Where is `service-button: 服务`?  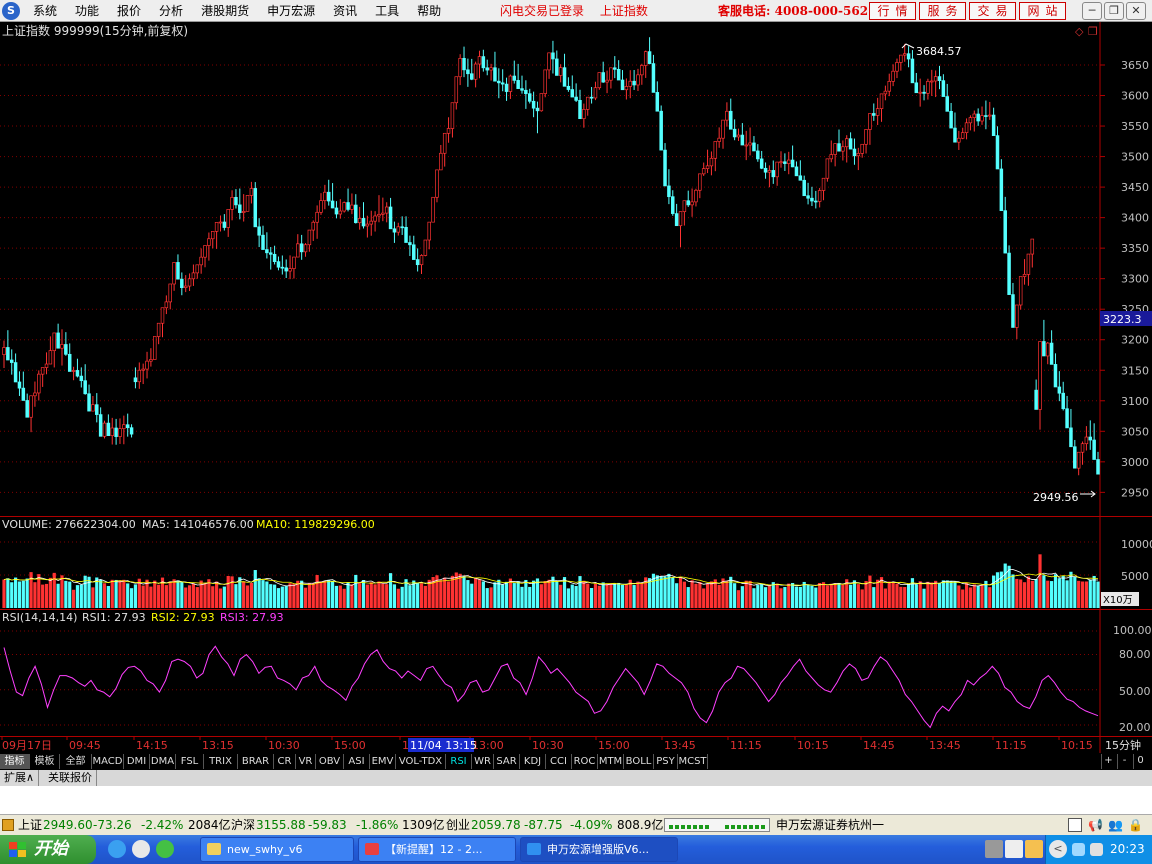
service-button: 服务 is located at coordinates (942, 11).